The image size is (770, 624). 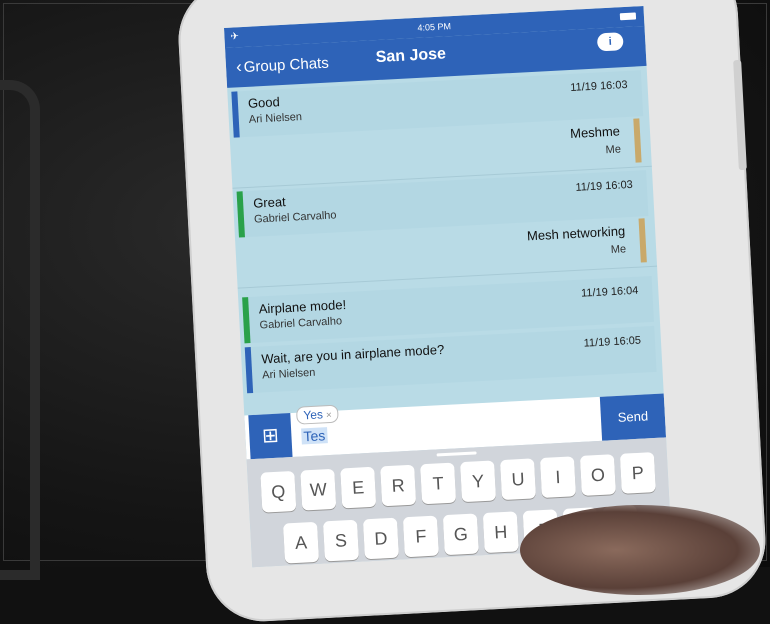 I want to click on back-label: Group Chats, so click(x=286, y=65).